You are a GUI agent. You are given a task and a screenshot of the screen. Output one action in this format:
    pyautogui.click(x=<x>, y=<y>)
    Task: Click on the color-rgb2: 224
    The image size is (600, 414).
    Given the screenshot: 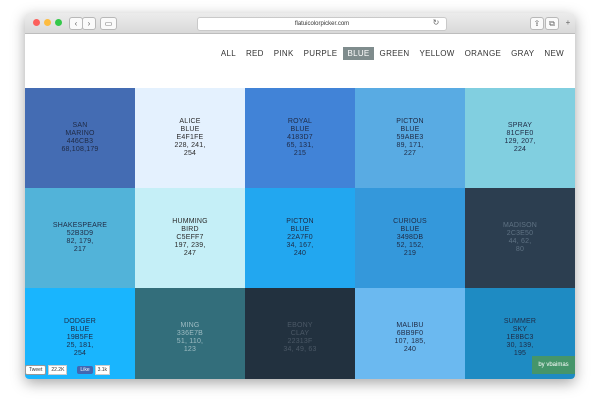 What is the action you would take?
    pyautogui.click(x=520, y=149)
    